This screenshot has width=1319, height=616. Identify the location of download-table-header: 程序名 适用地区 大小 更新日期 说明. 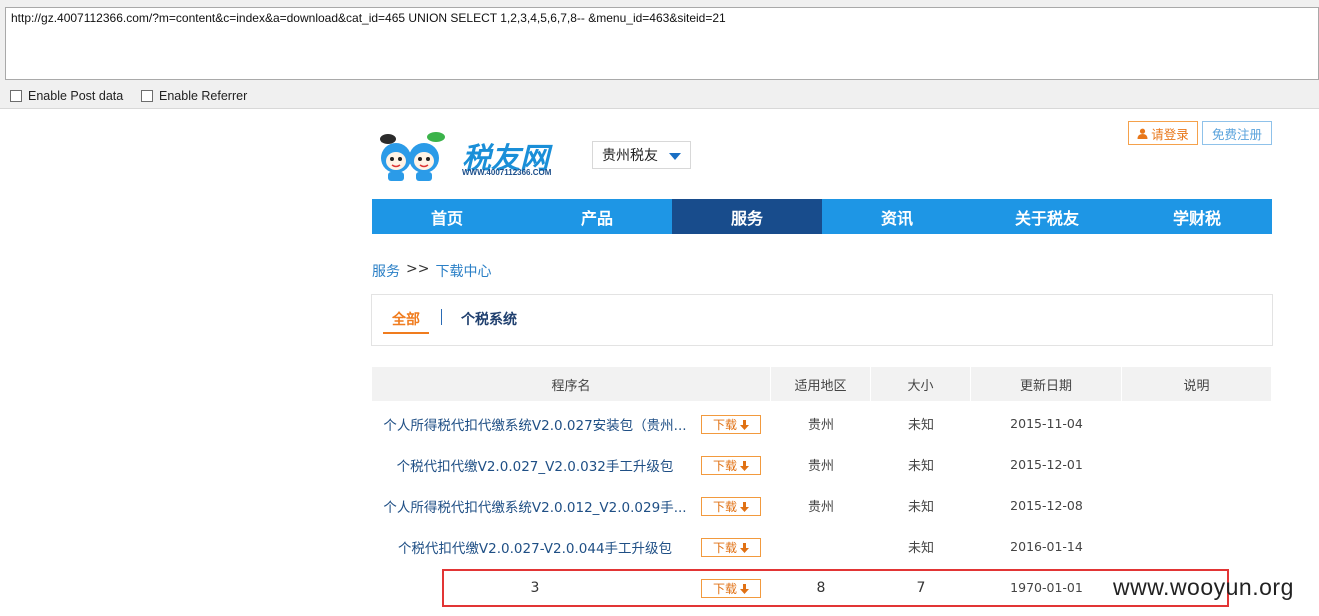
(822, 384).